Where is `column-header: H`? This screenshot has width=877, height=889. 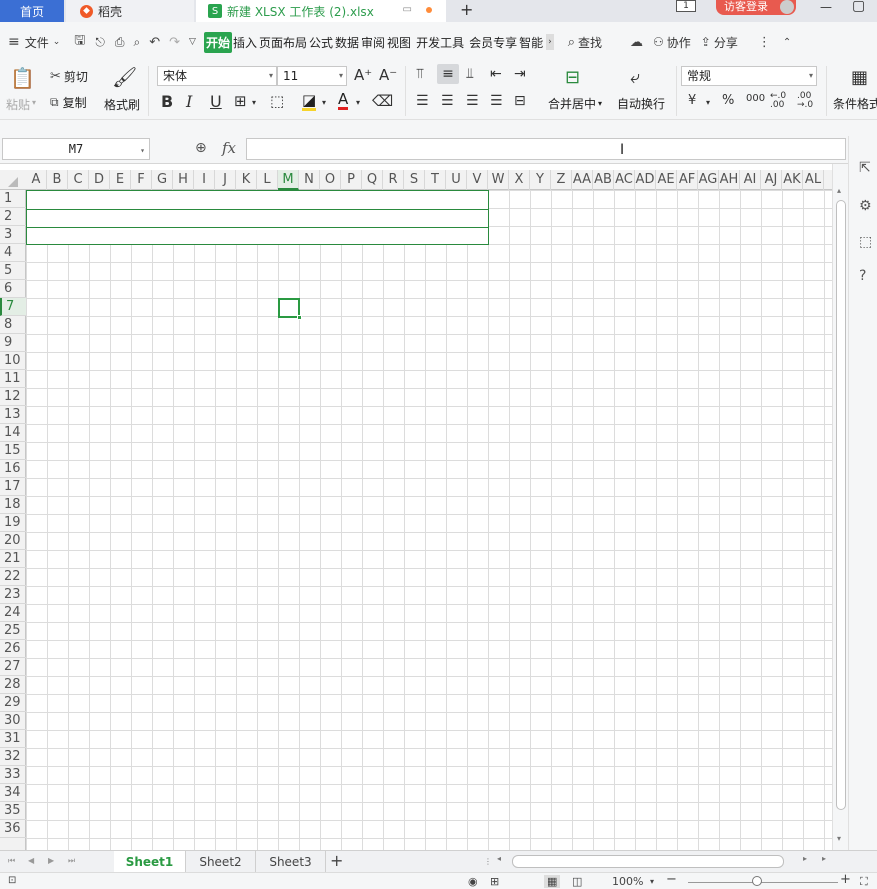 column-header: H is located at coordinates (183, 180).